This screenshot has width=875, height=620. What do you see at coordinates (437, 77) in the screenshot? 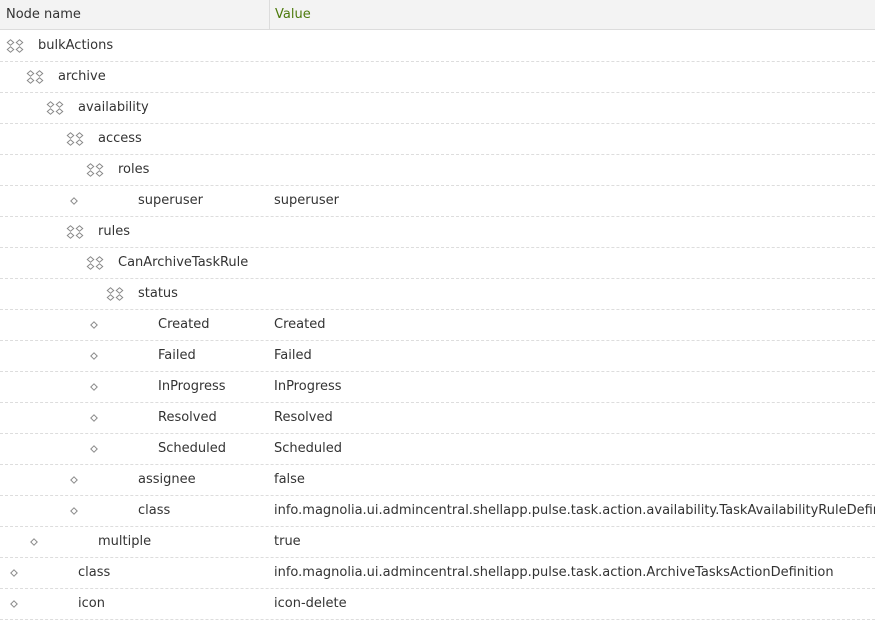
I see `tree-row: archive` at bounding box center [437, 77].